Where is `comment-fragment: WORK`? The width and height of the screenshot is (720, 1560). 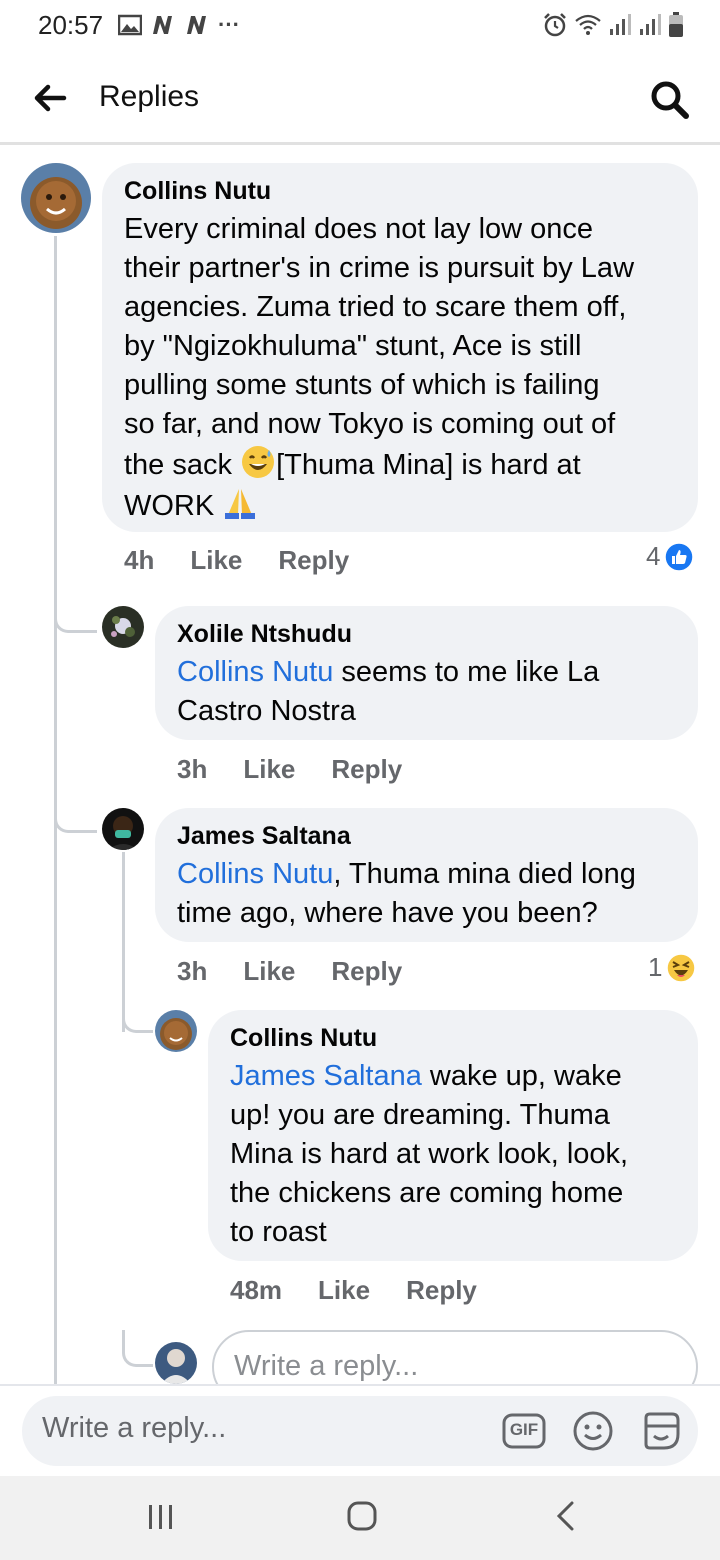 comment-fragment: WORK is located at coordinates (173, 506).